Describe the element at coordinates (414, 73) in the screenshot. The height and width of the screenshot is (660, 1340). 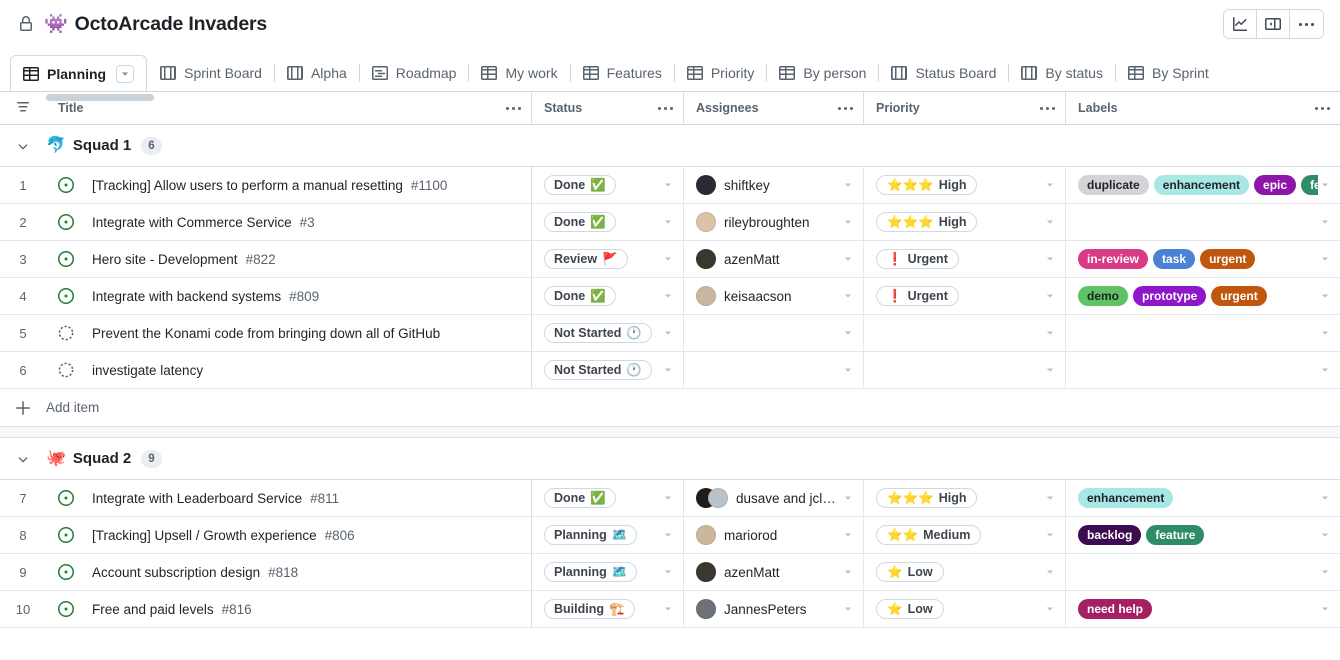
I see `tab-roadmap: Roadmap` at that location.